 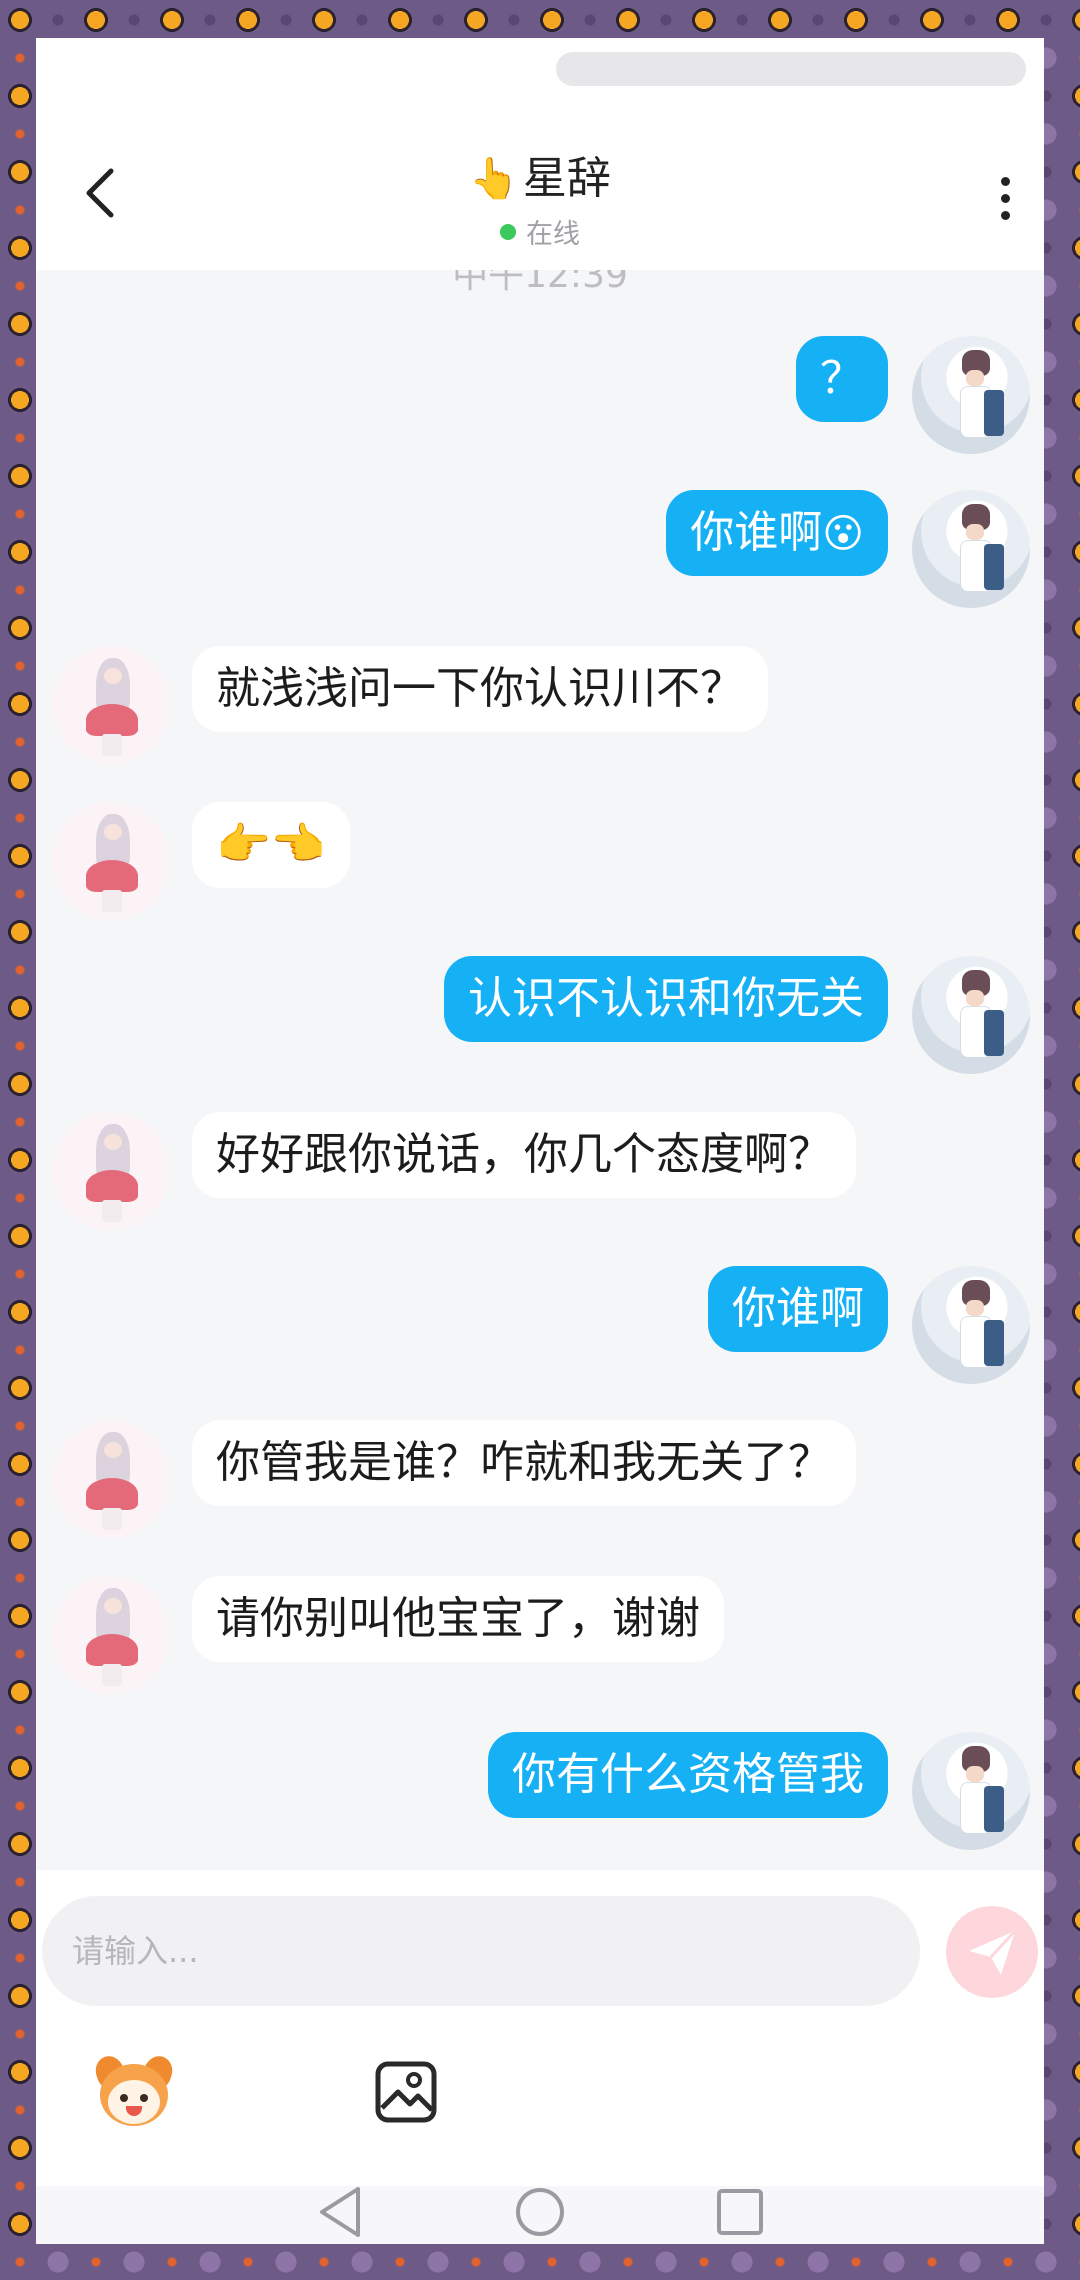 I want to click on nav-recent-button, so click(x=740, y=2212).